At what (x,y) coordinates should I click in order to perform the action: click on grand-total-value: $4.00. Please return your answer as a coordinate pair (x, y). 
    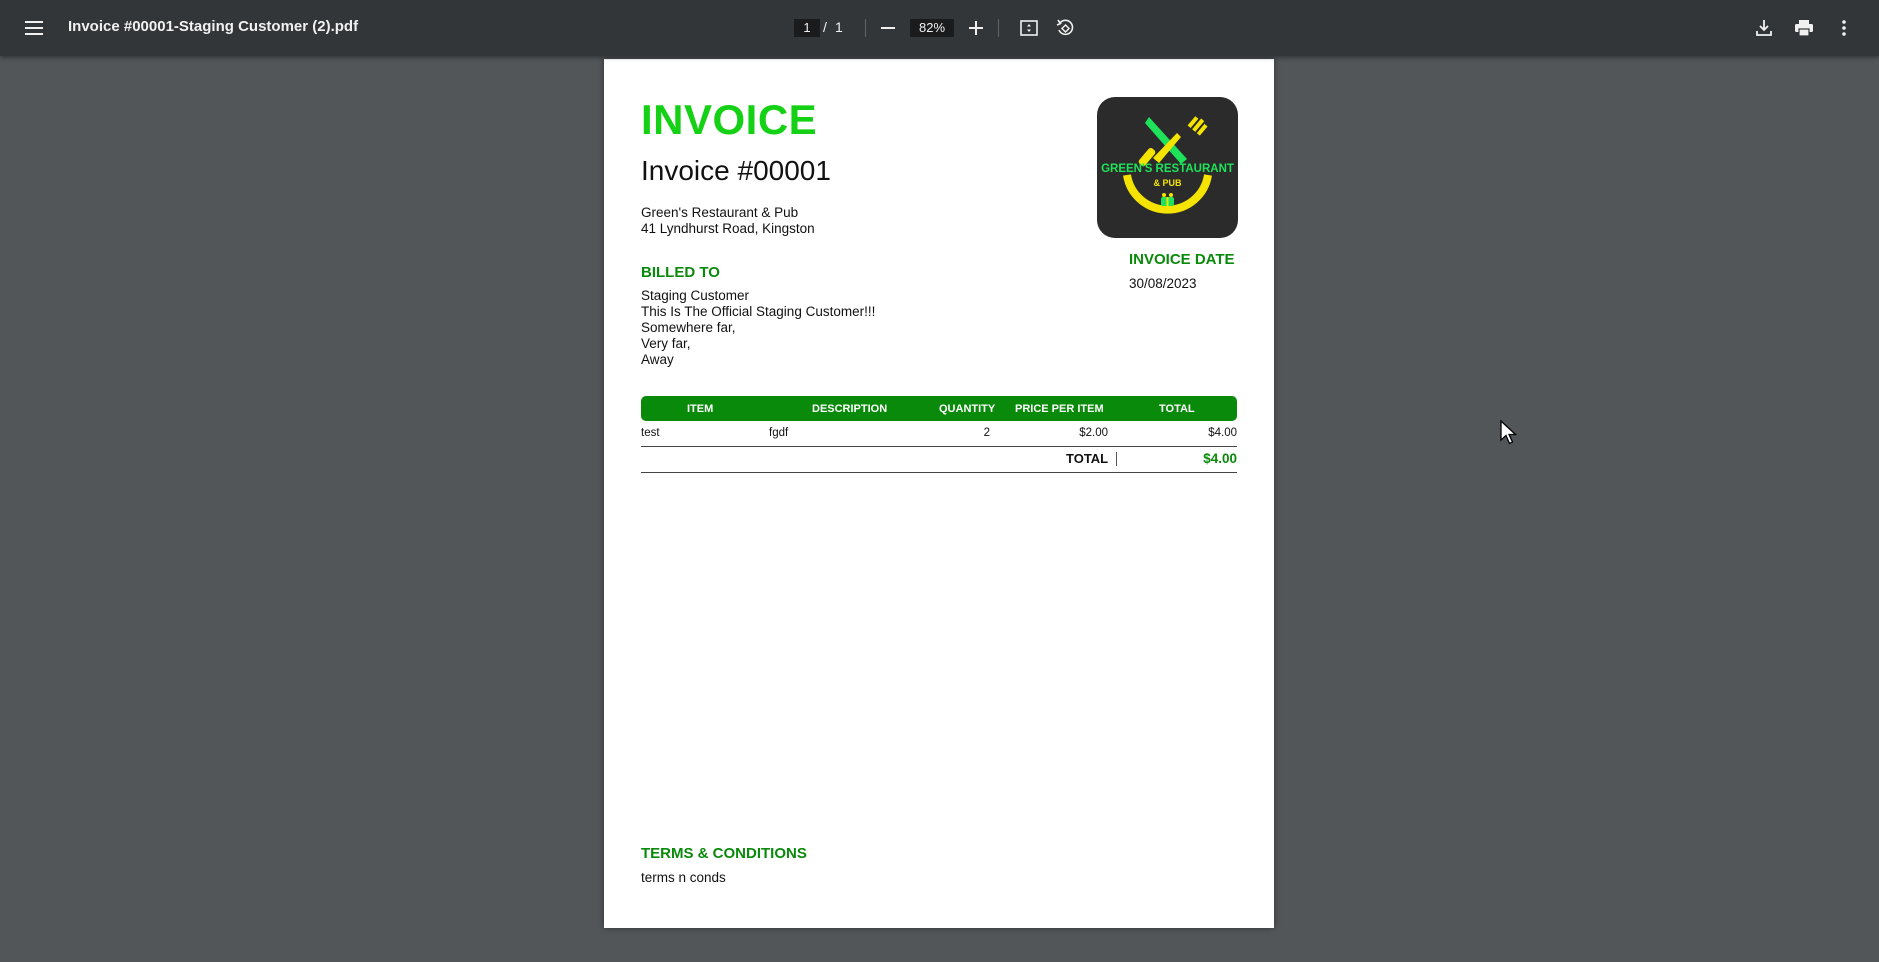
    Looking at the image, I should click on (1220, 458).